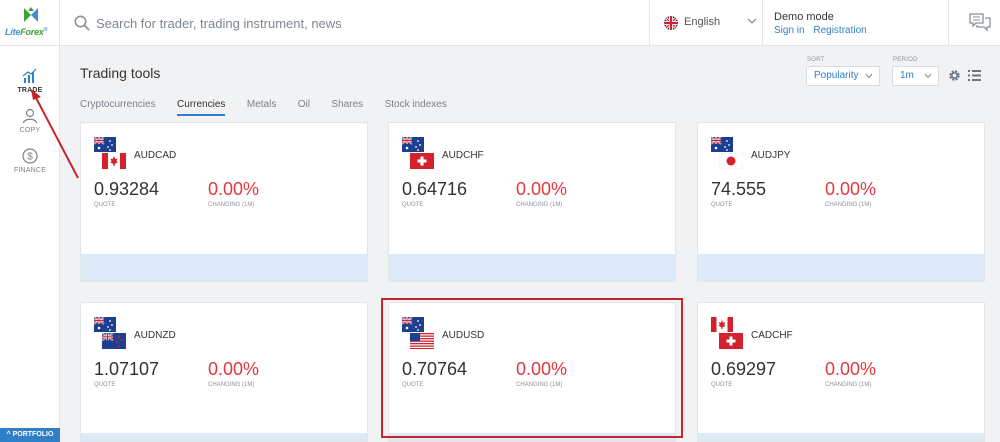 Image resolution: width=1000 pixels, height=442 pixels. I want to click on period-label: PERIOD, so click(905, 60).